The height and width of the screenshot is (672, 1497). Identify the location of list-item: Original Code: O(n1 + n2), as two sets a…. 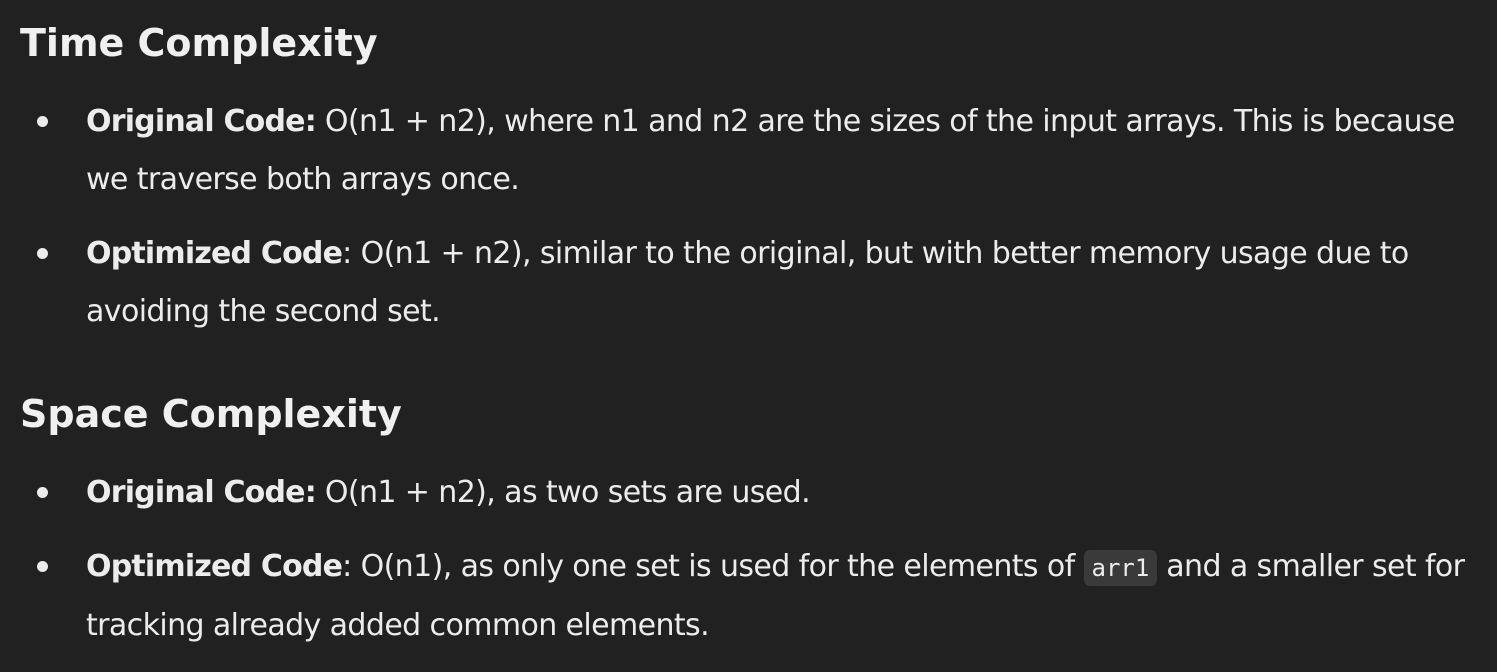
(748, 493).